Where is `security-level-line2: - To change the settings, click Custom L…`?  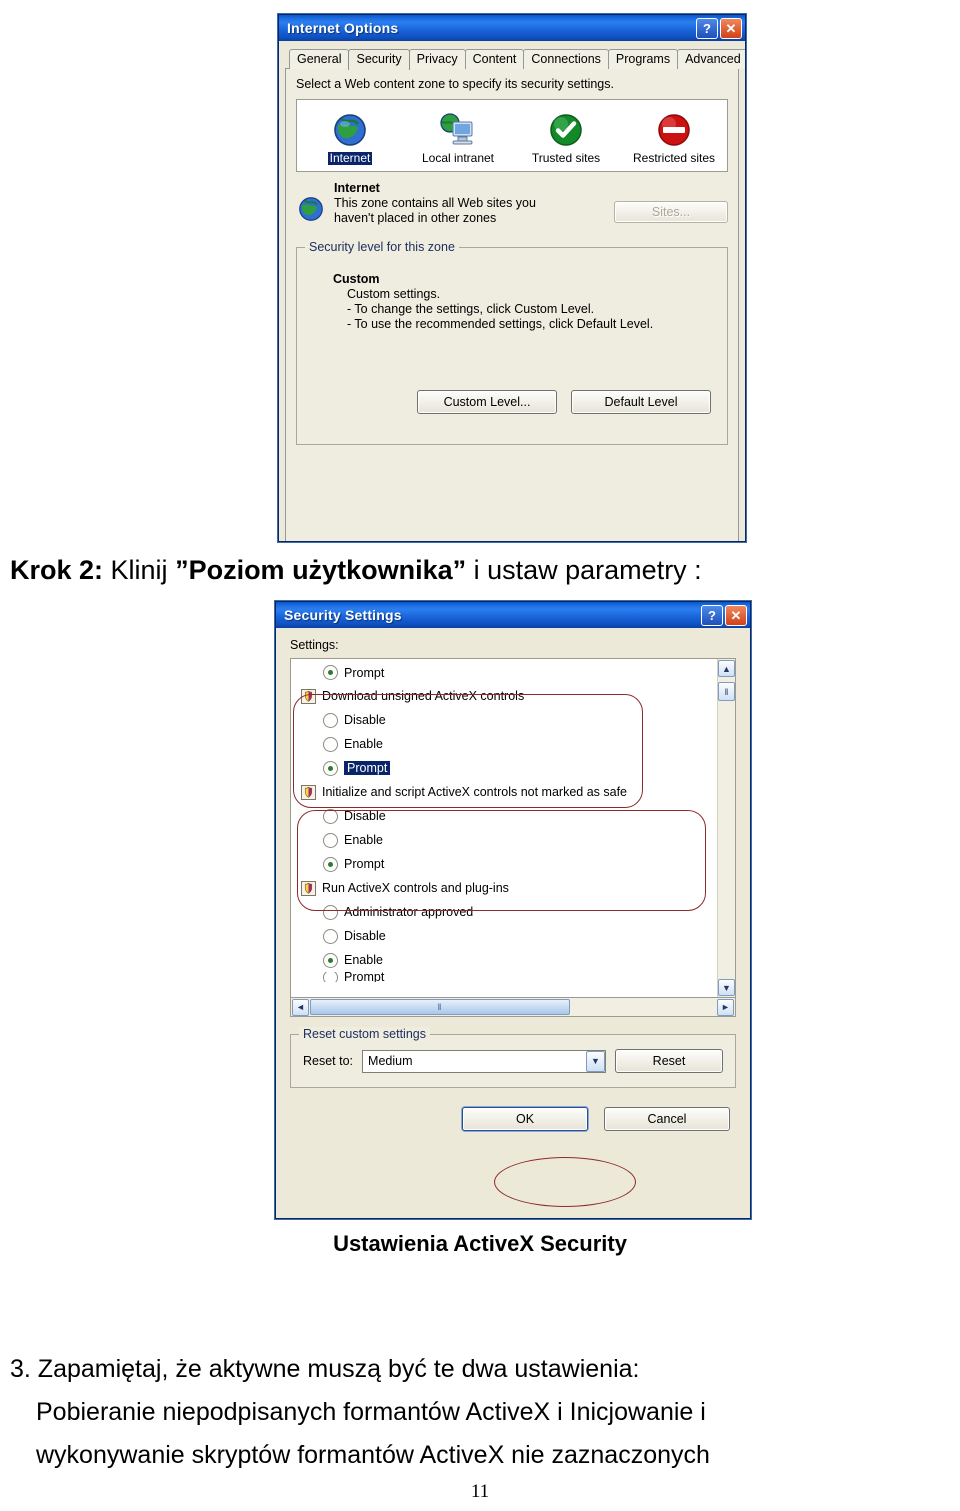
security-level-line2: - To change the settings, click Custom L… is located at coordinates (471, 309).